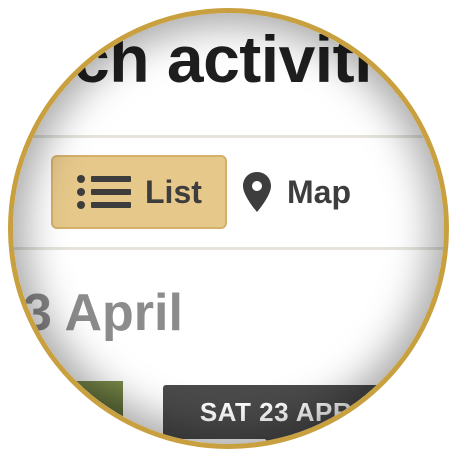 This screenshot has height=458, width=457. Describe the element at coordinates (222, 59) in the screenshot. I see `page-title: ch activiti` at that location.